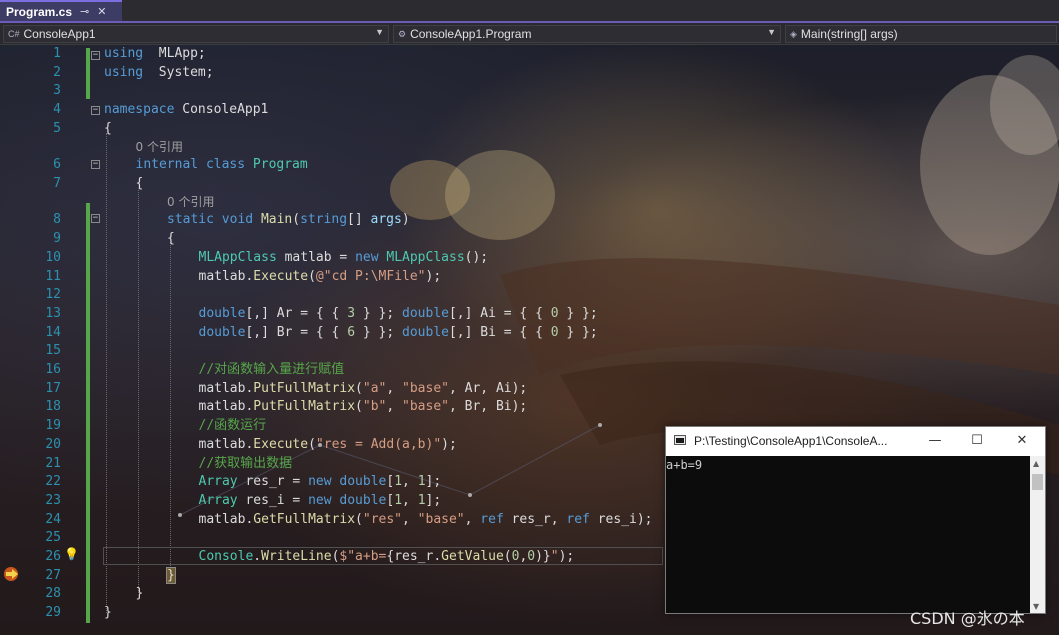 This screenshot has width=1059, height=635. Describe the element at coordinates (472, 557) in the screenshot. I see `code-token: GetValue` at that location.